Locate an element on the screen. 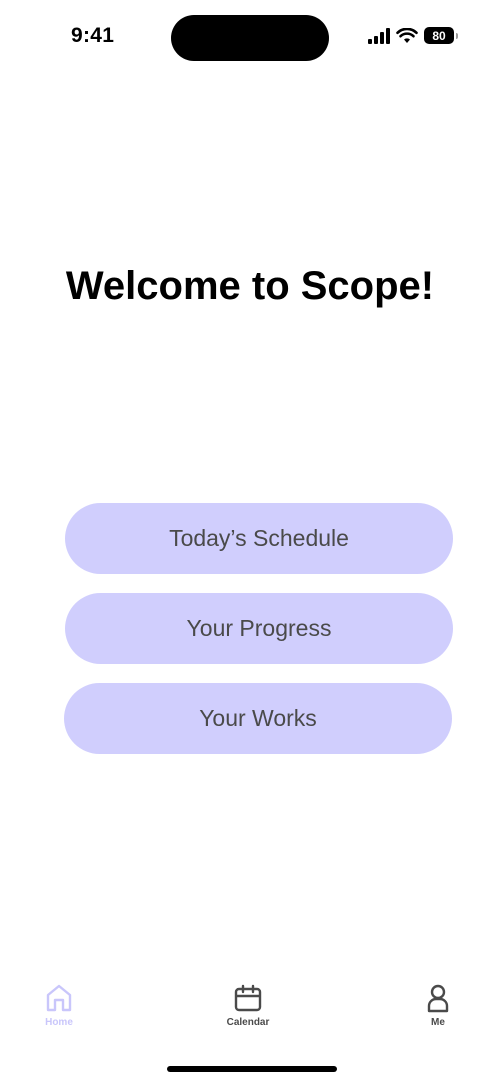  tab-me: Me is located at coordinates (438, 1005).